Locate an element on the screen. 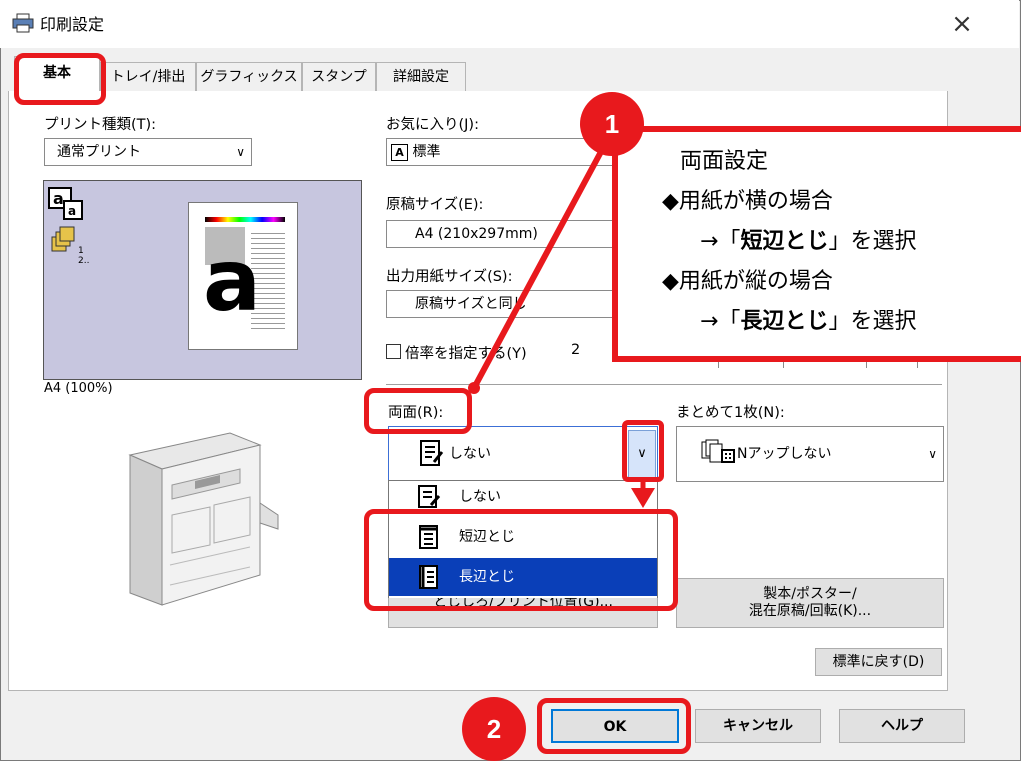  callout-line2-suffix: 」を選択 is located at coordinates (872, 241).